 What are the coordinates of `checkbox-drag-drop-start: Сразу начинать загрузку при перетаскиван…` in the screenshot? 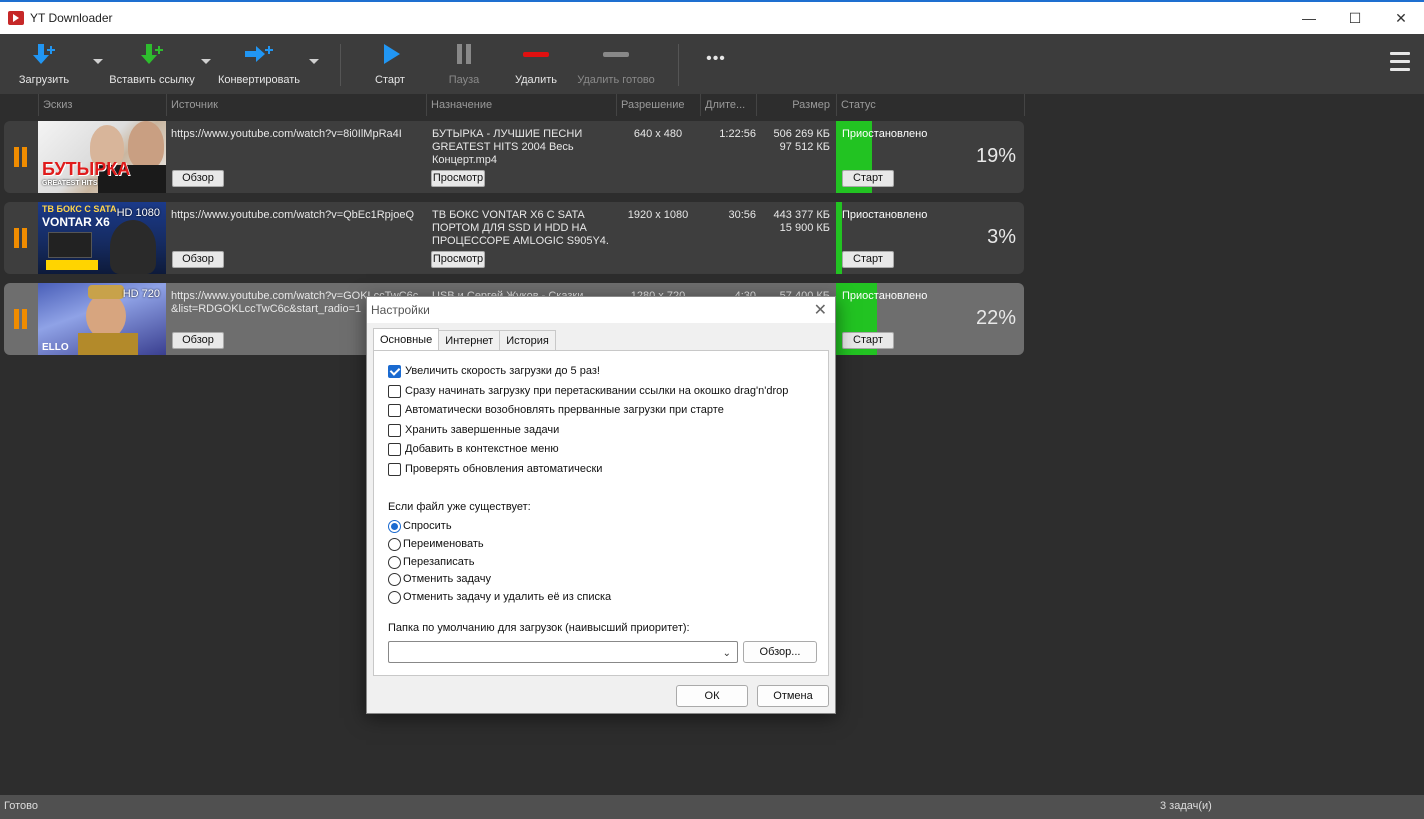 It's located at (588, 391).